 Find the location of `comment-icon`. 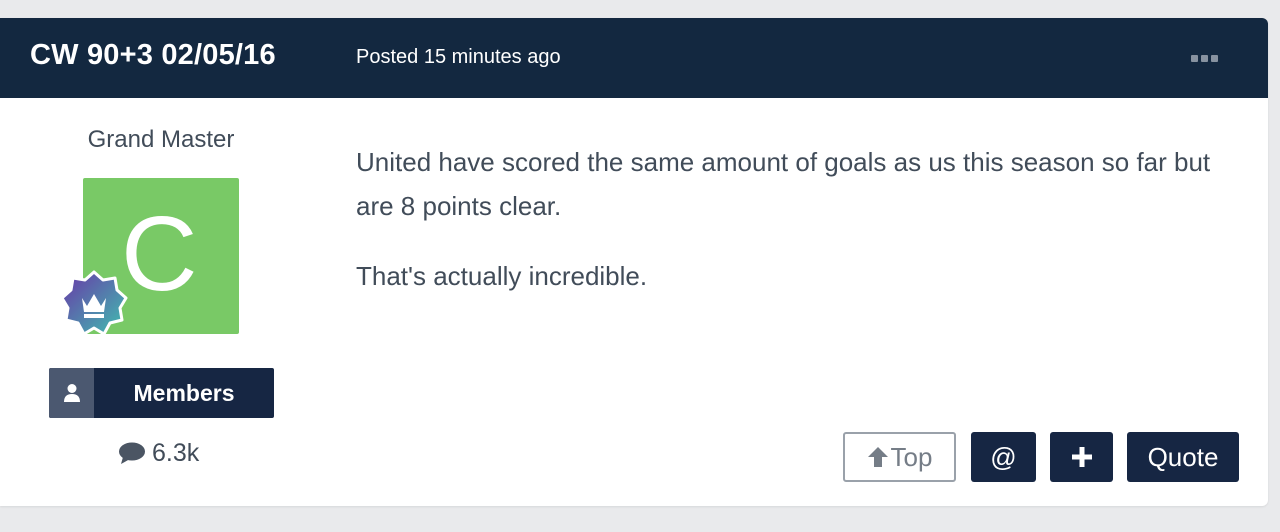

comment-icon is located at coordinates (132, 453).